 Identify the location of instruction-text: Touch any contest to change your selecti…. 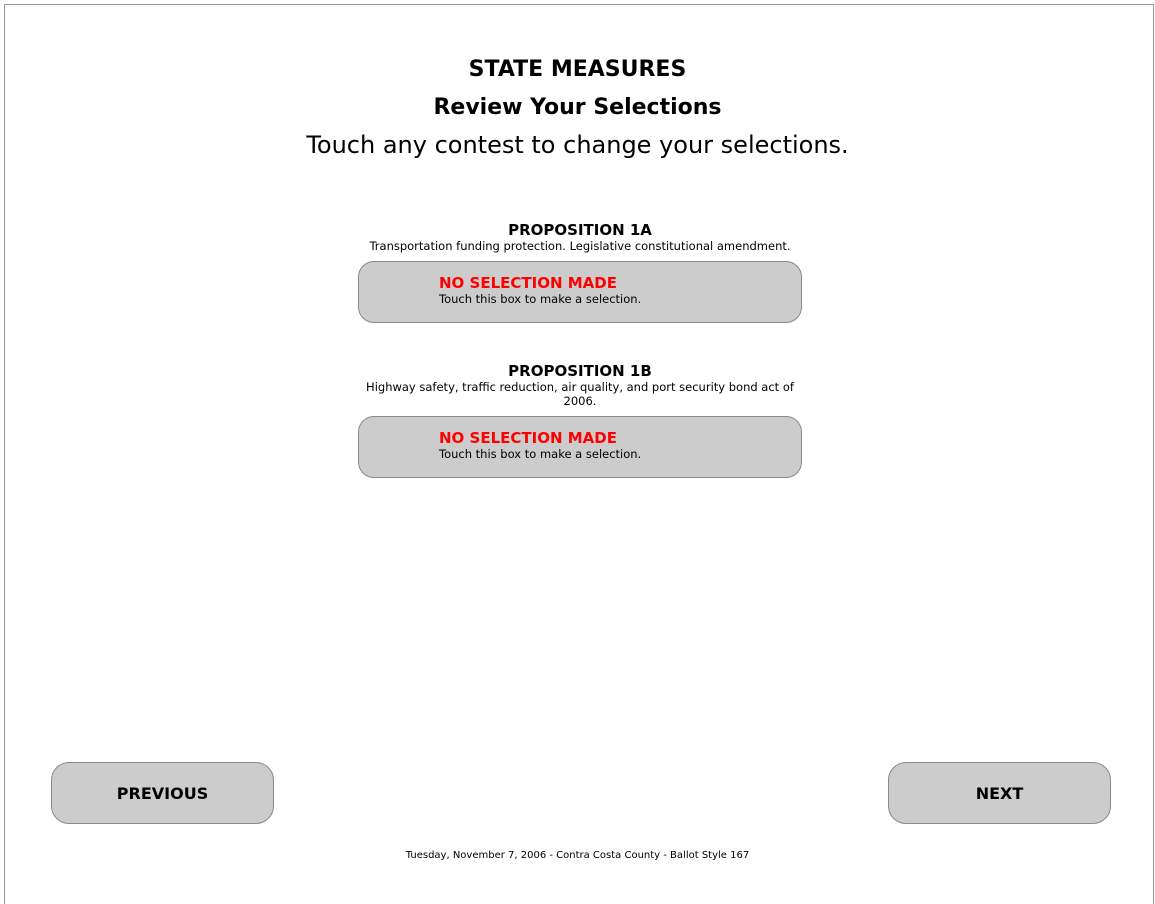
(577, 145).